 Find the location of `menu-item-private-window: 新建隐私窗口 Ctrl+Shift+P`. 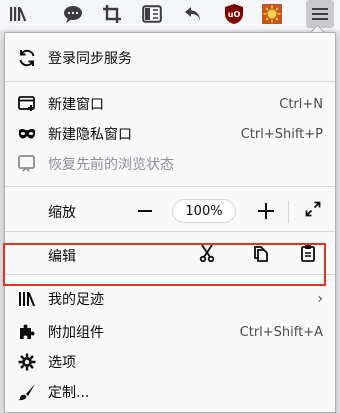

menu-item-private-window: 新建隐私窗口 Ctrl+Shift+P is located at coordinates (170, 134).